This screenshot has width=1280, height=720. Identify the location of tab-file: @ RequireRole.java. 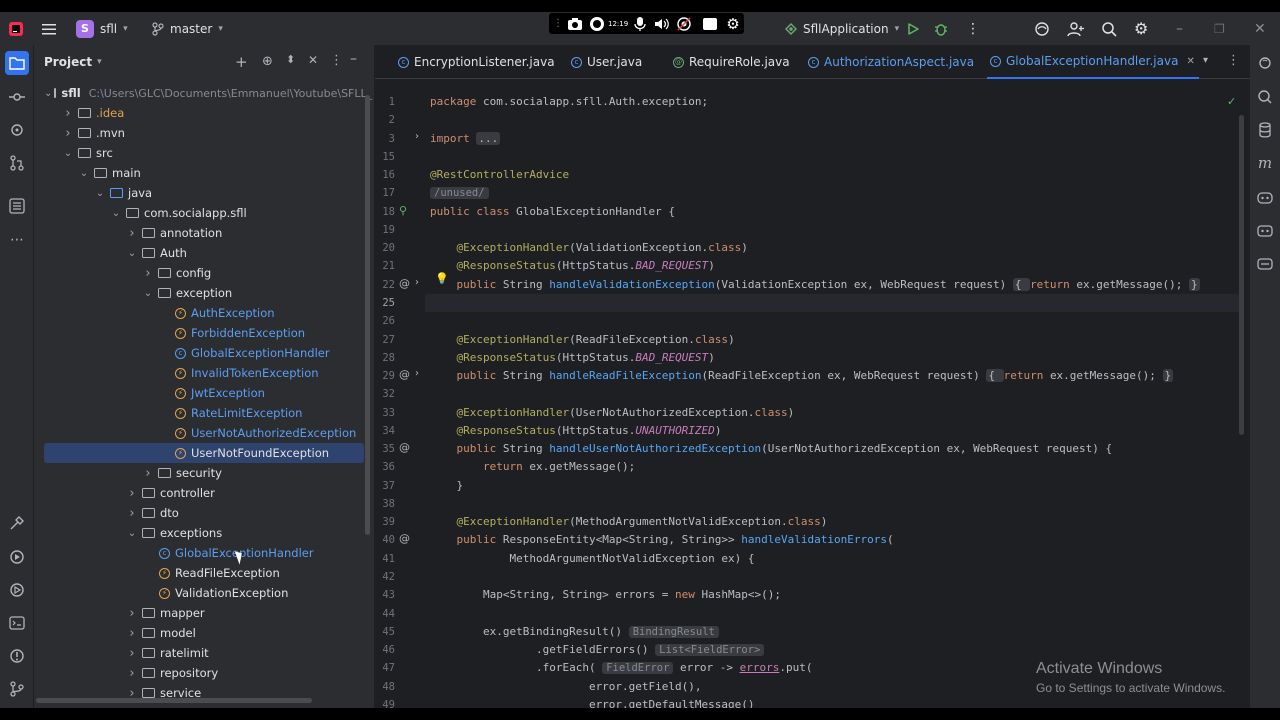
(730, 62).